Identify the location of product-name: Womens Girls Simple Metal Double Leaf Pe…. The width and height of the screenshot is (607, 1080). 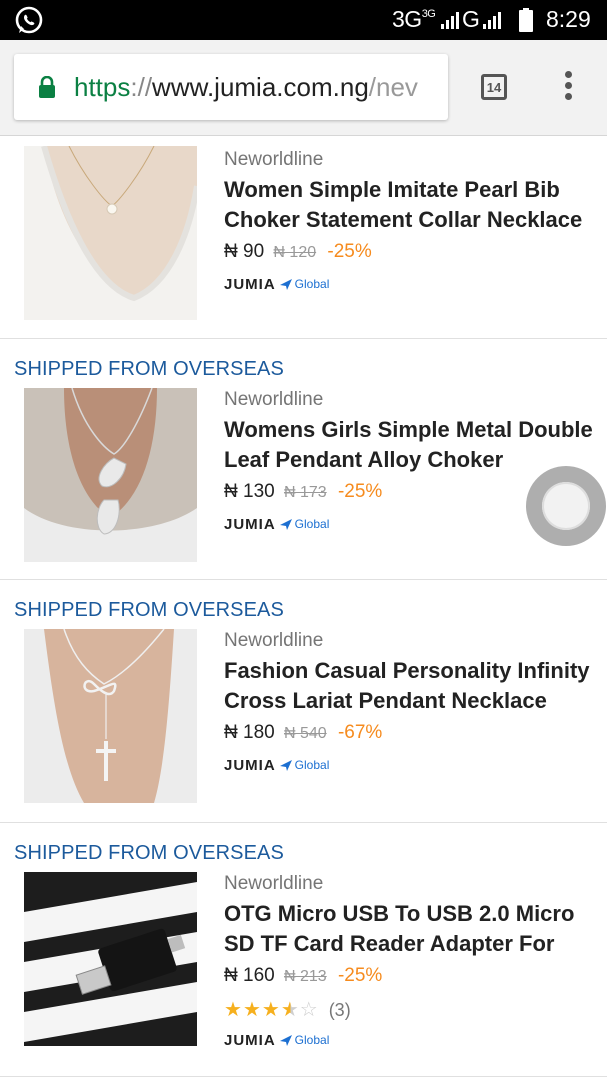
(411, 445).